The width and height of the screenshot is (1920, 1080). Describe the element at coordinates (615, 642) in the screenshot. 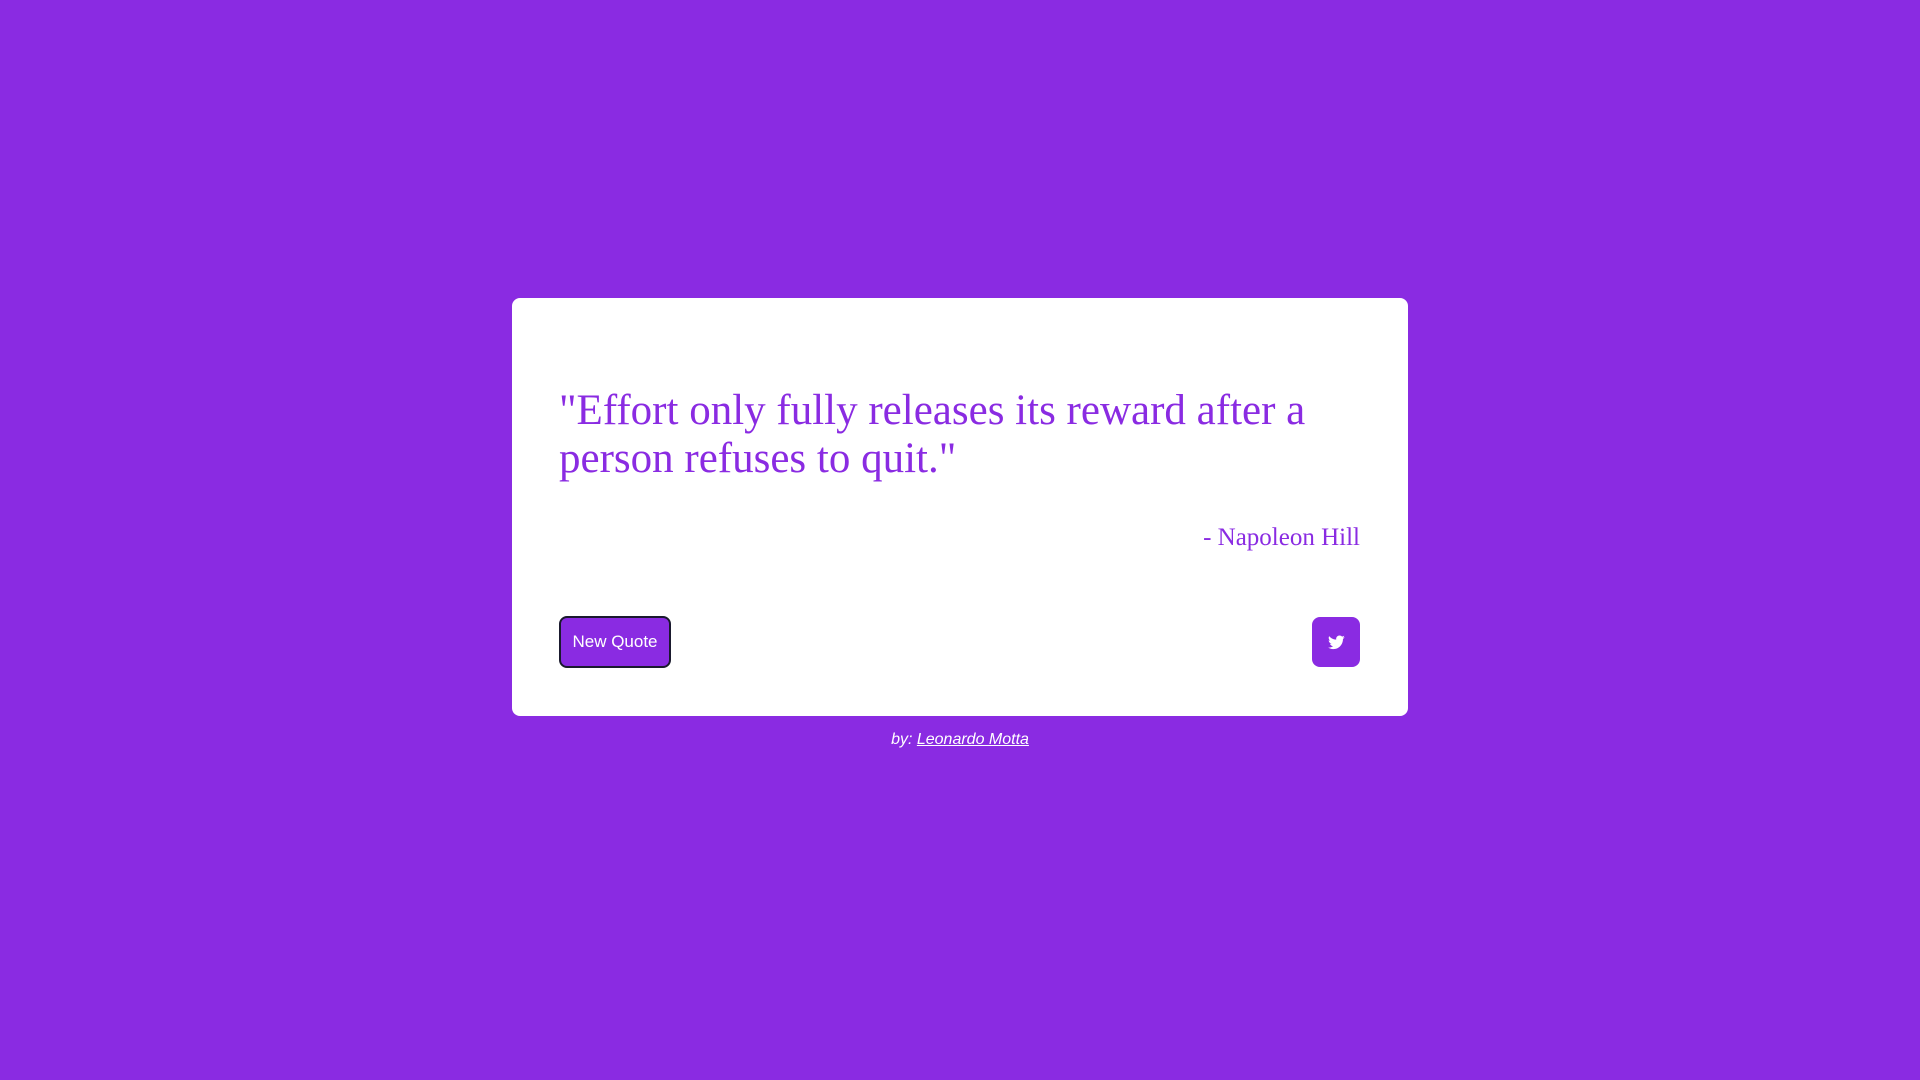

I see `new-quote-button: New Quote` at that location.